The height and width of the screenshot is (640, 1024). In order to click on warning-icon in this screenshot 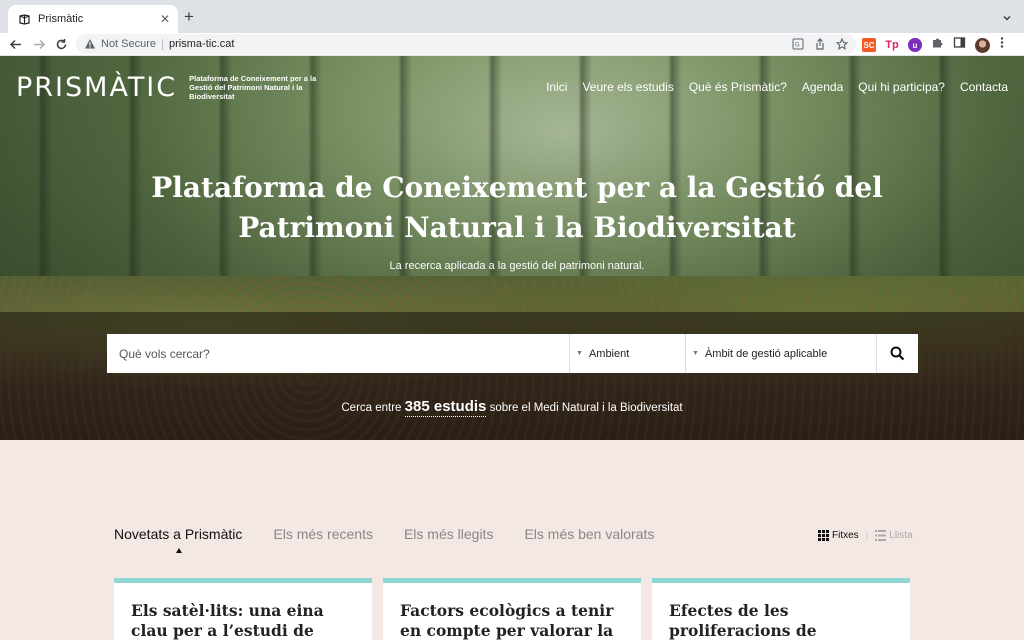, I will do `click(90, 44)`.